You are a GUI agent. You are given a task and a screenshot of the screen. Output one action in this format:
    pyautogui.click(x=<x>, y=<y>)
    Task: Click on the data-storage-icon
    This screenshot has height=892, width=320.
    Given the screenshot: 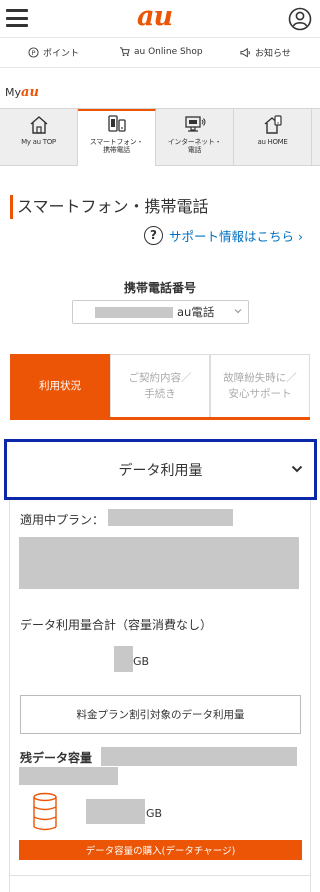 What is the action you would take?
    pyautogui.click(x=45, y=811)
    